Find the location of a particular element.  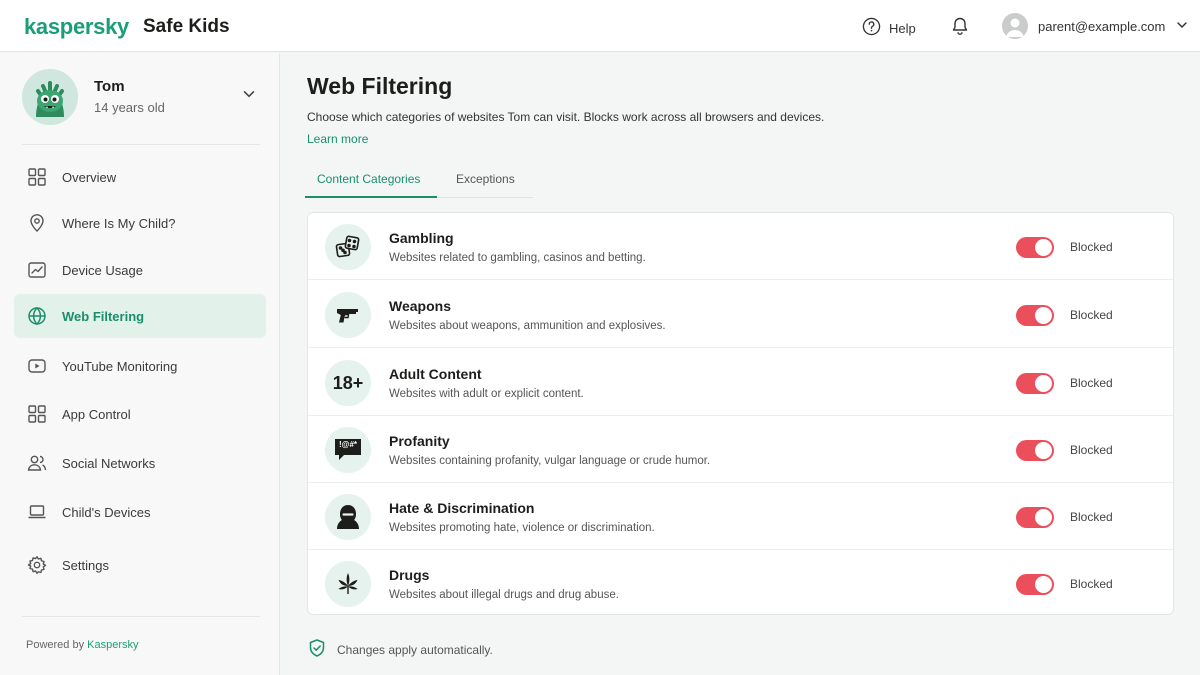

learn-more-link: Learn more is located at coordinates (337, 139).